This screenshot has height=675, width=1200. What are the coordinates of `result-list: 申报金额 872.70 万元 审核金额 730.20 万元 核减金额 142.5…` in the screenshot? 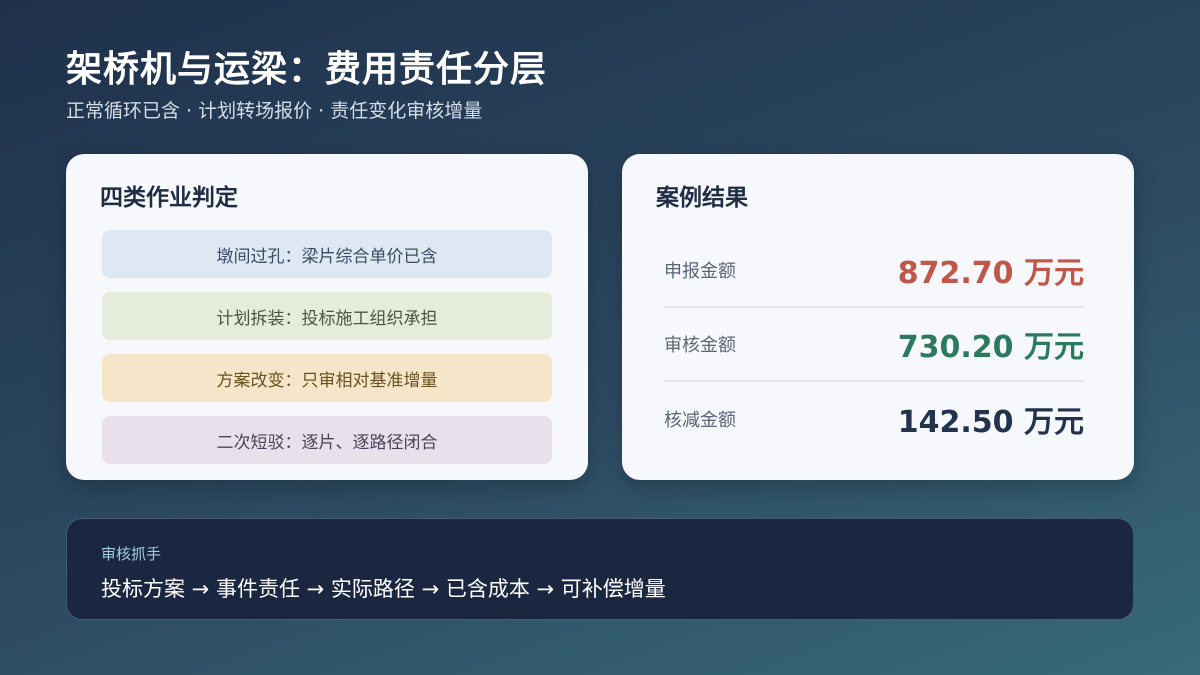 It's located at (874, 345).